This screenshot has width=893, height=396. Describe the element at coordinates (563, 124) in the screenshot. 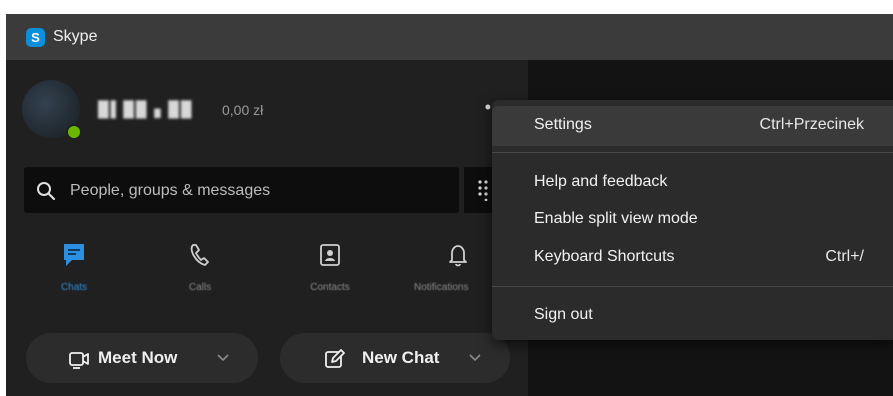

I see `menu-item-label: Settings` at that location.